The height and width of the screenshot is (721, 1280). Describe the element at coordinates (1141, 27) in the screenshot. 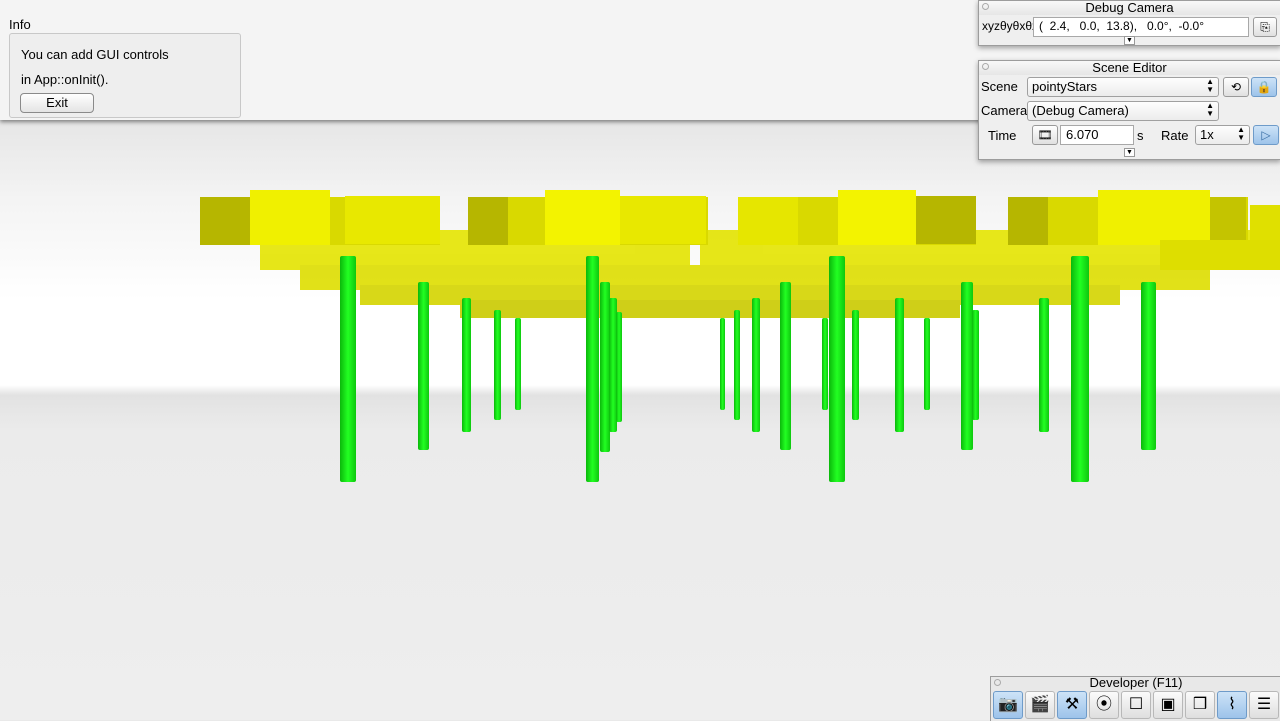

I see `camera-coord-field: ( 2.4, 0.0, 13.8), 0.0°, -0.0°` at that location.